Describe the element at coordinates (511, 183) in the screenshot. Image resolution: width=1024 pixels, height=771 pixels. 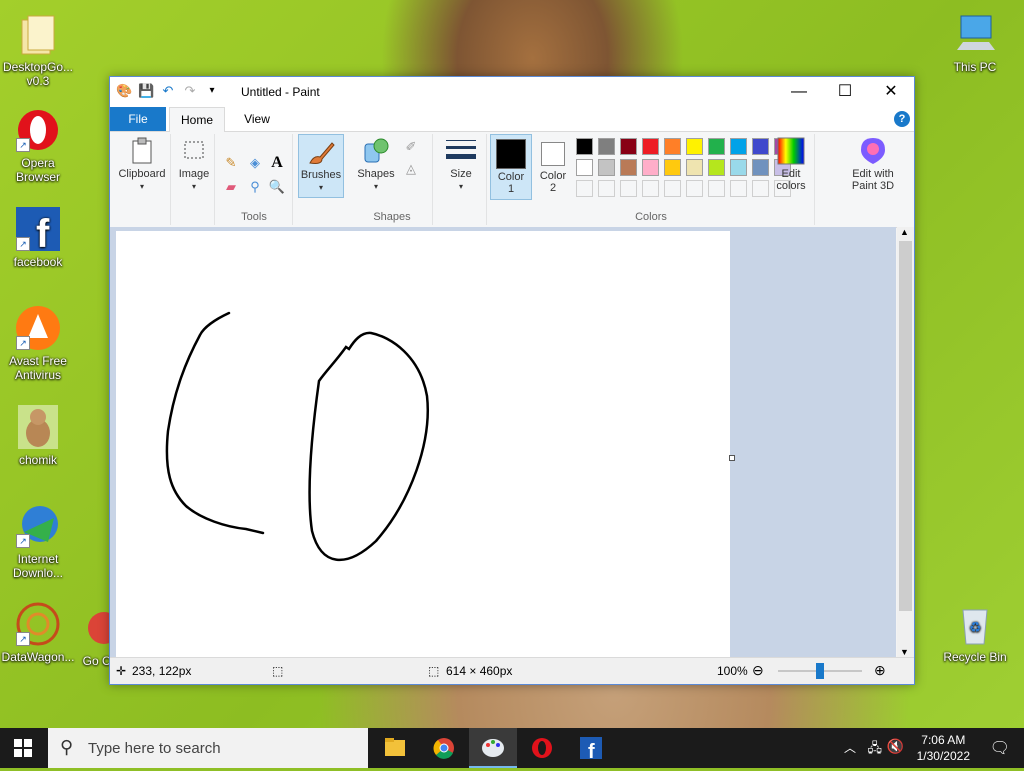
I see `color1-label: Color 1` at that location.